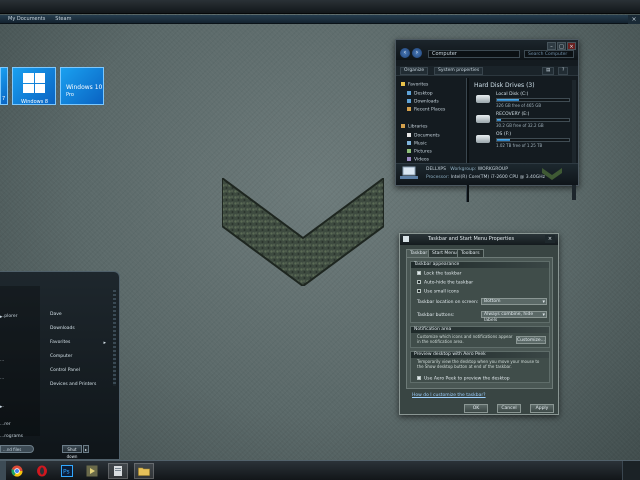  Describe the element at coordinates (405, 53) in the screenshot. I see `back-arrow-icon: ‹` at that location.